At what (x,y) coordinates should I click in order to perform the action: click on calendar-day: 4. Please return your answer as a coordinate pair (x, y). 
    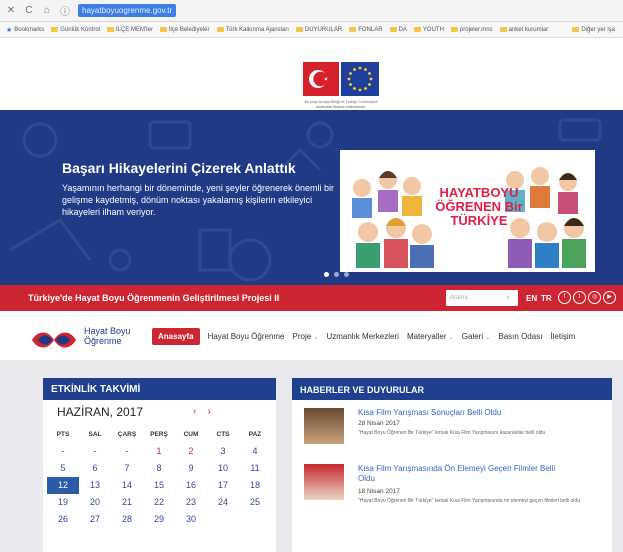
    Looking at the image, I should click on (255, 451).